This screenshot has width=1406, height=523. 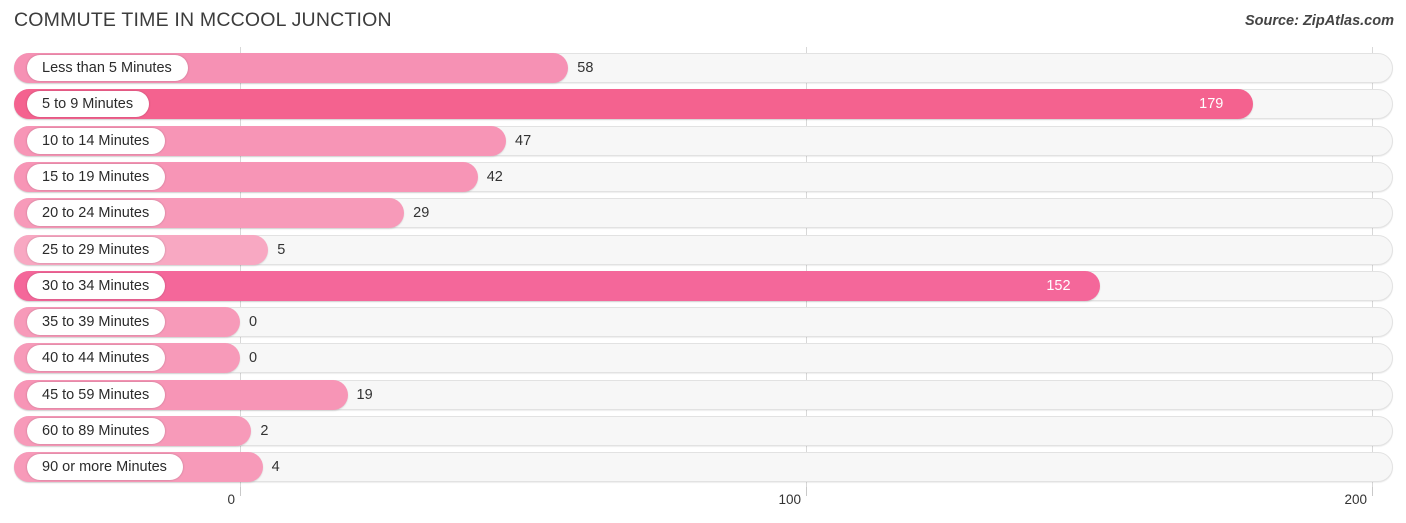 I want to click on bar-row: 15 to 19 Minutes 42, so click(x=703, y=176).